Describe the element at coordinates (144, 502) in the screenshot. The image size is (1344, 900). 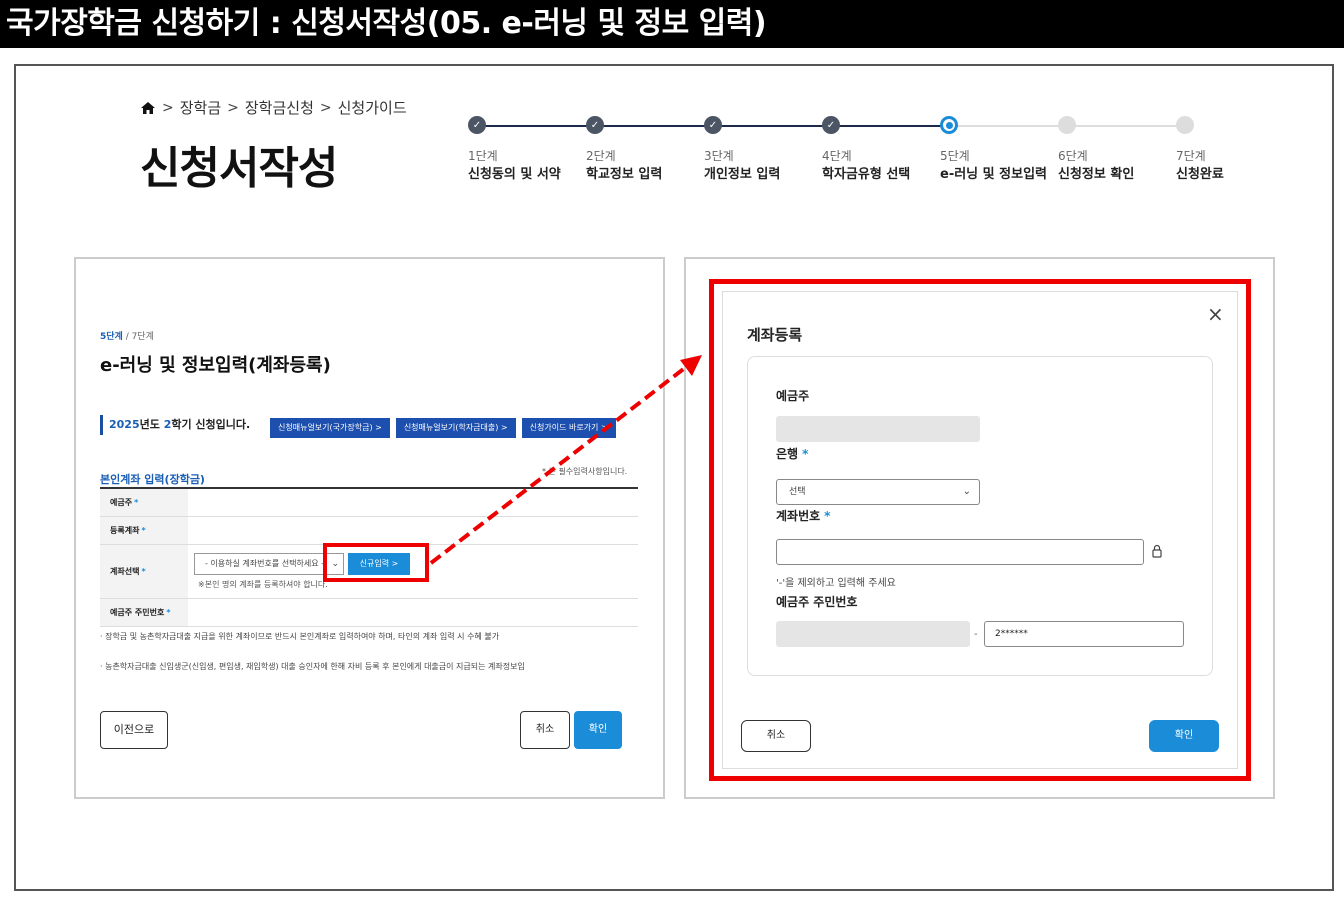
I see `row-label: 예금주 *` at that location.